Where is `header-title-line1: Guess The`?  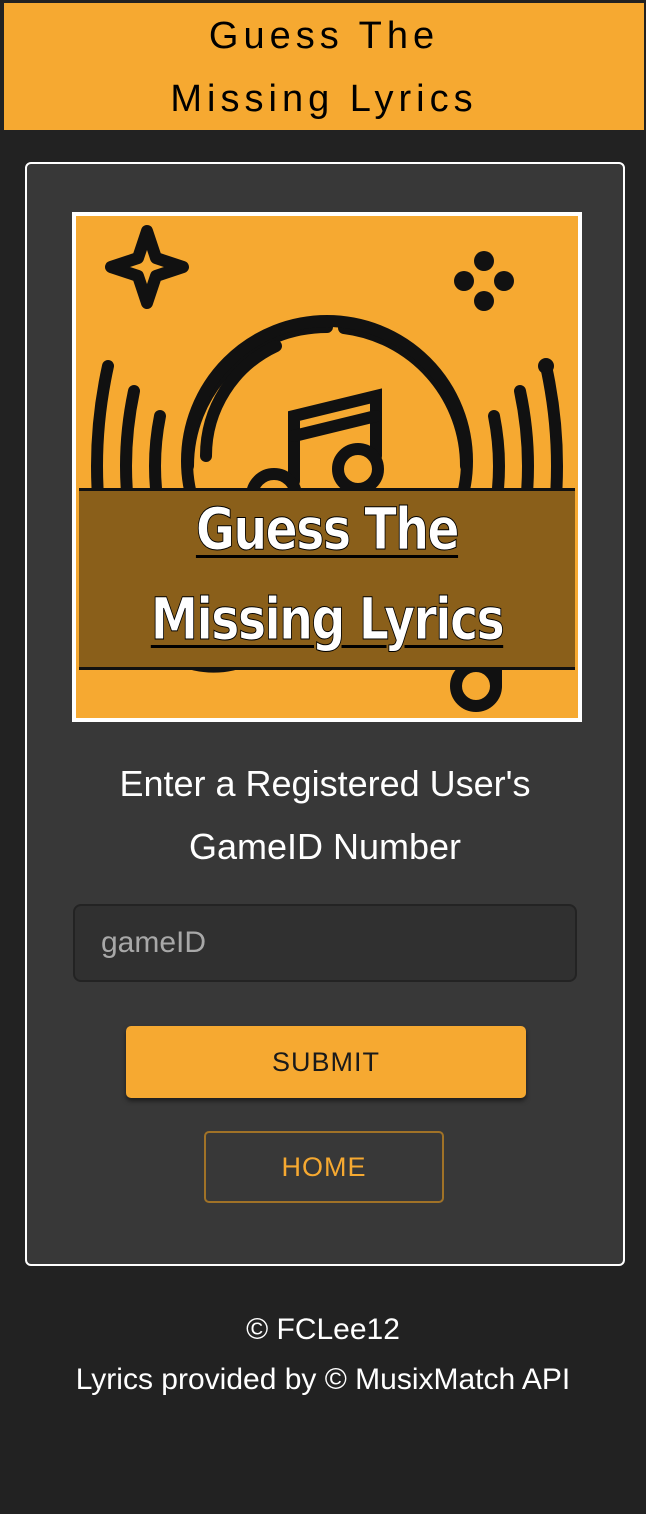
header-title-line1: Guess The is located at coordinates (324, 36).